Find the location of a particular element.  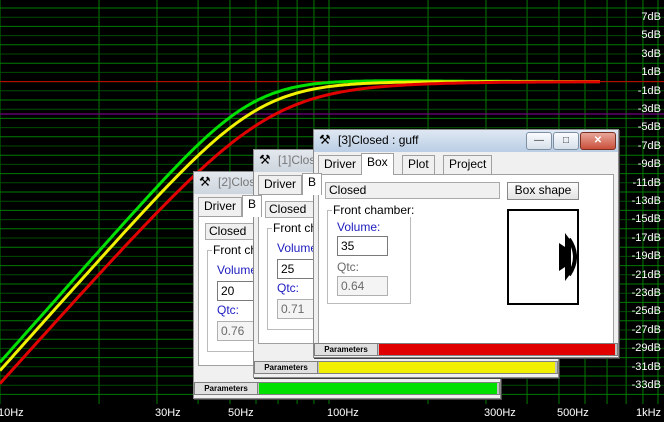

y-axis-label: -11dB is located at coordinates (646, 182).